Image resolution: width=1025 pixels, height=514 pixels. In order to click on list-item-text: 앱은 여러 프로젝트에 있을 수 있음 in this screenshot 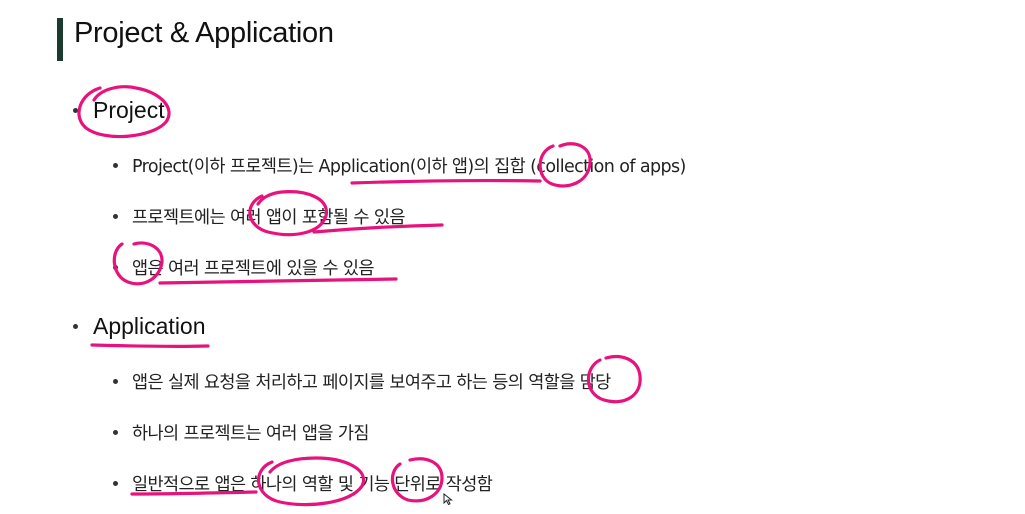, I will do `click(253, 269)`.